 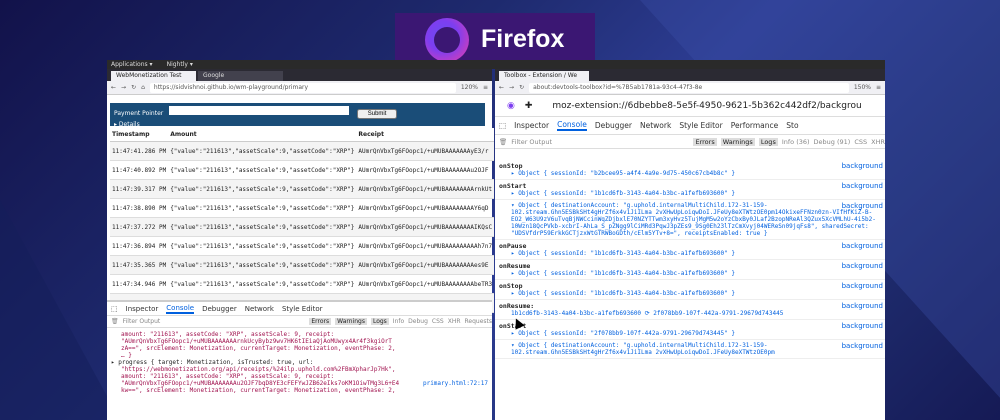 What do you see at coordinates (153, 76) in the screenshot?
I see `tab-webmonetization: WebMonetization Test` at bounding box center [153, 76].